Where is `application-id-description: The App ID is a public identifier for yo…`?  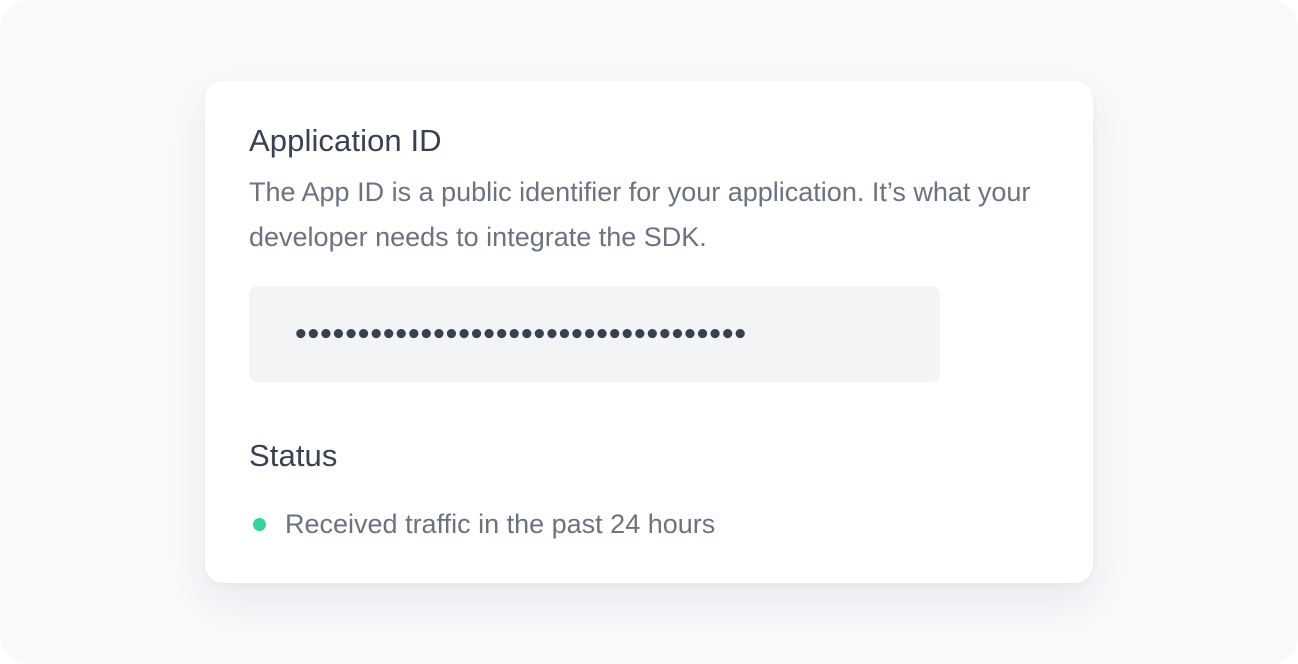 application-id-description: The App ID is a public identifier for yo… is located at coordinates (640, 214).